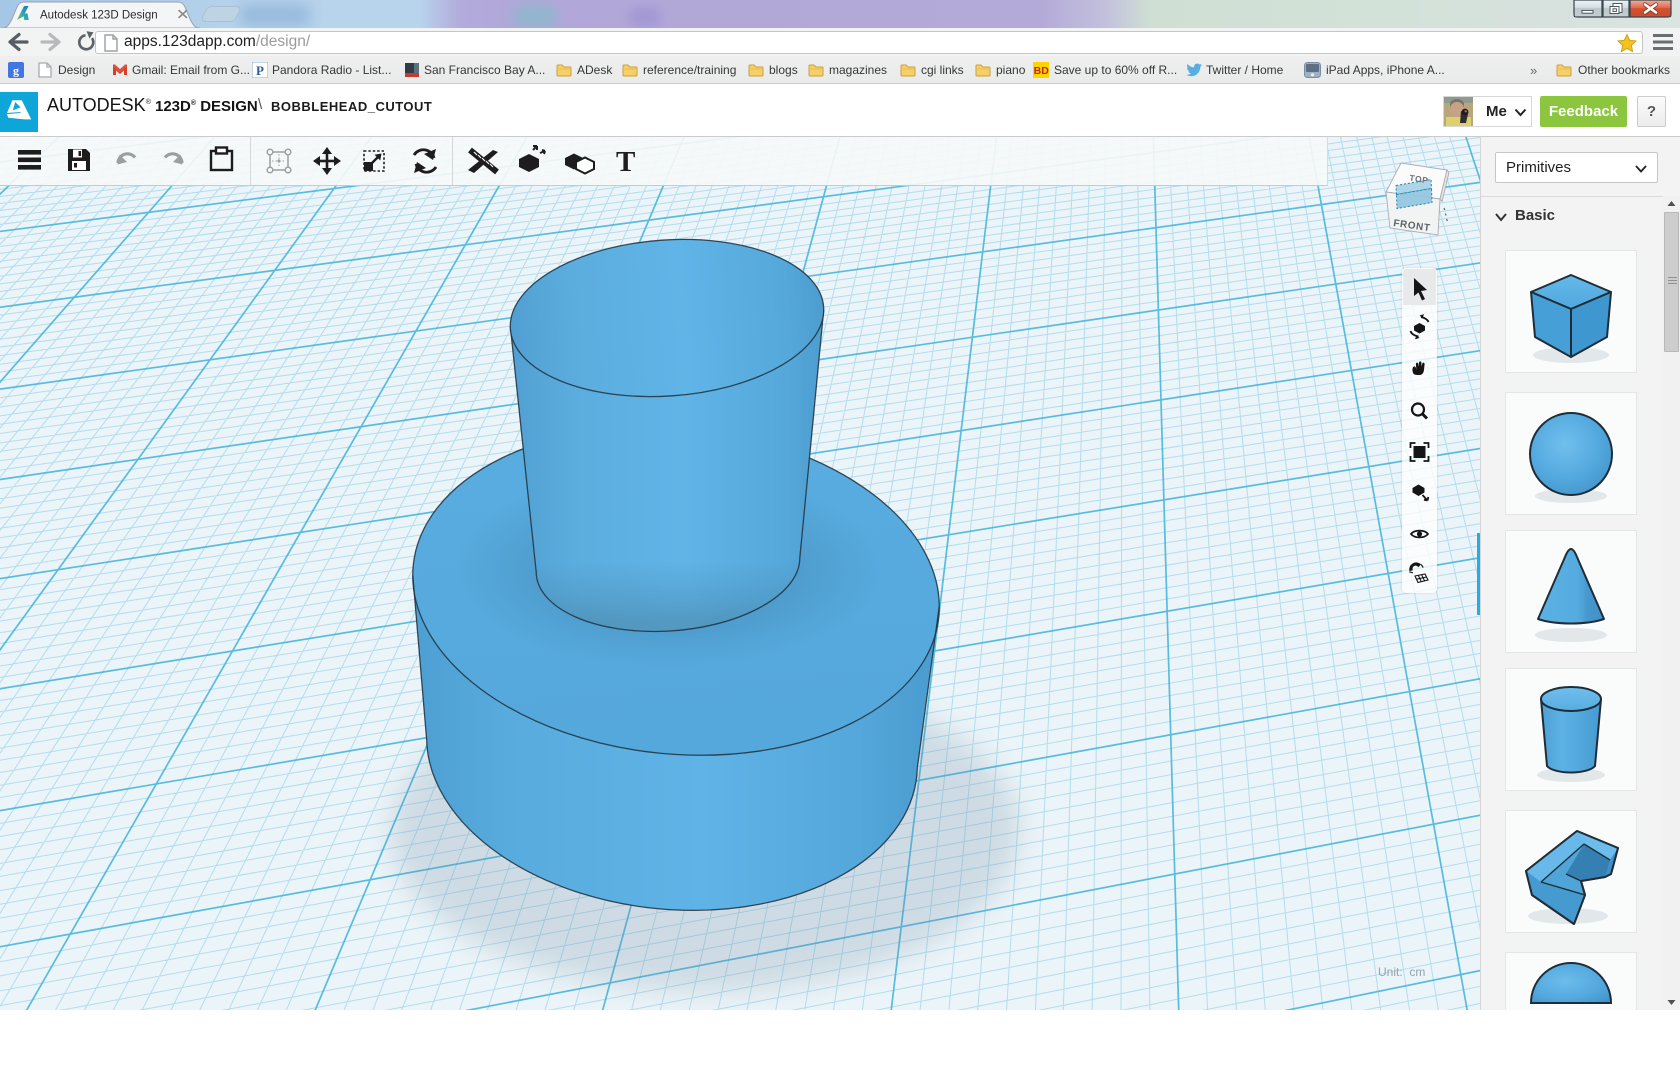  I want to click on svg-text: P, so click(260, 70).